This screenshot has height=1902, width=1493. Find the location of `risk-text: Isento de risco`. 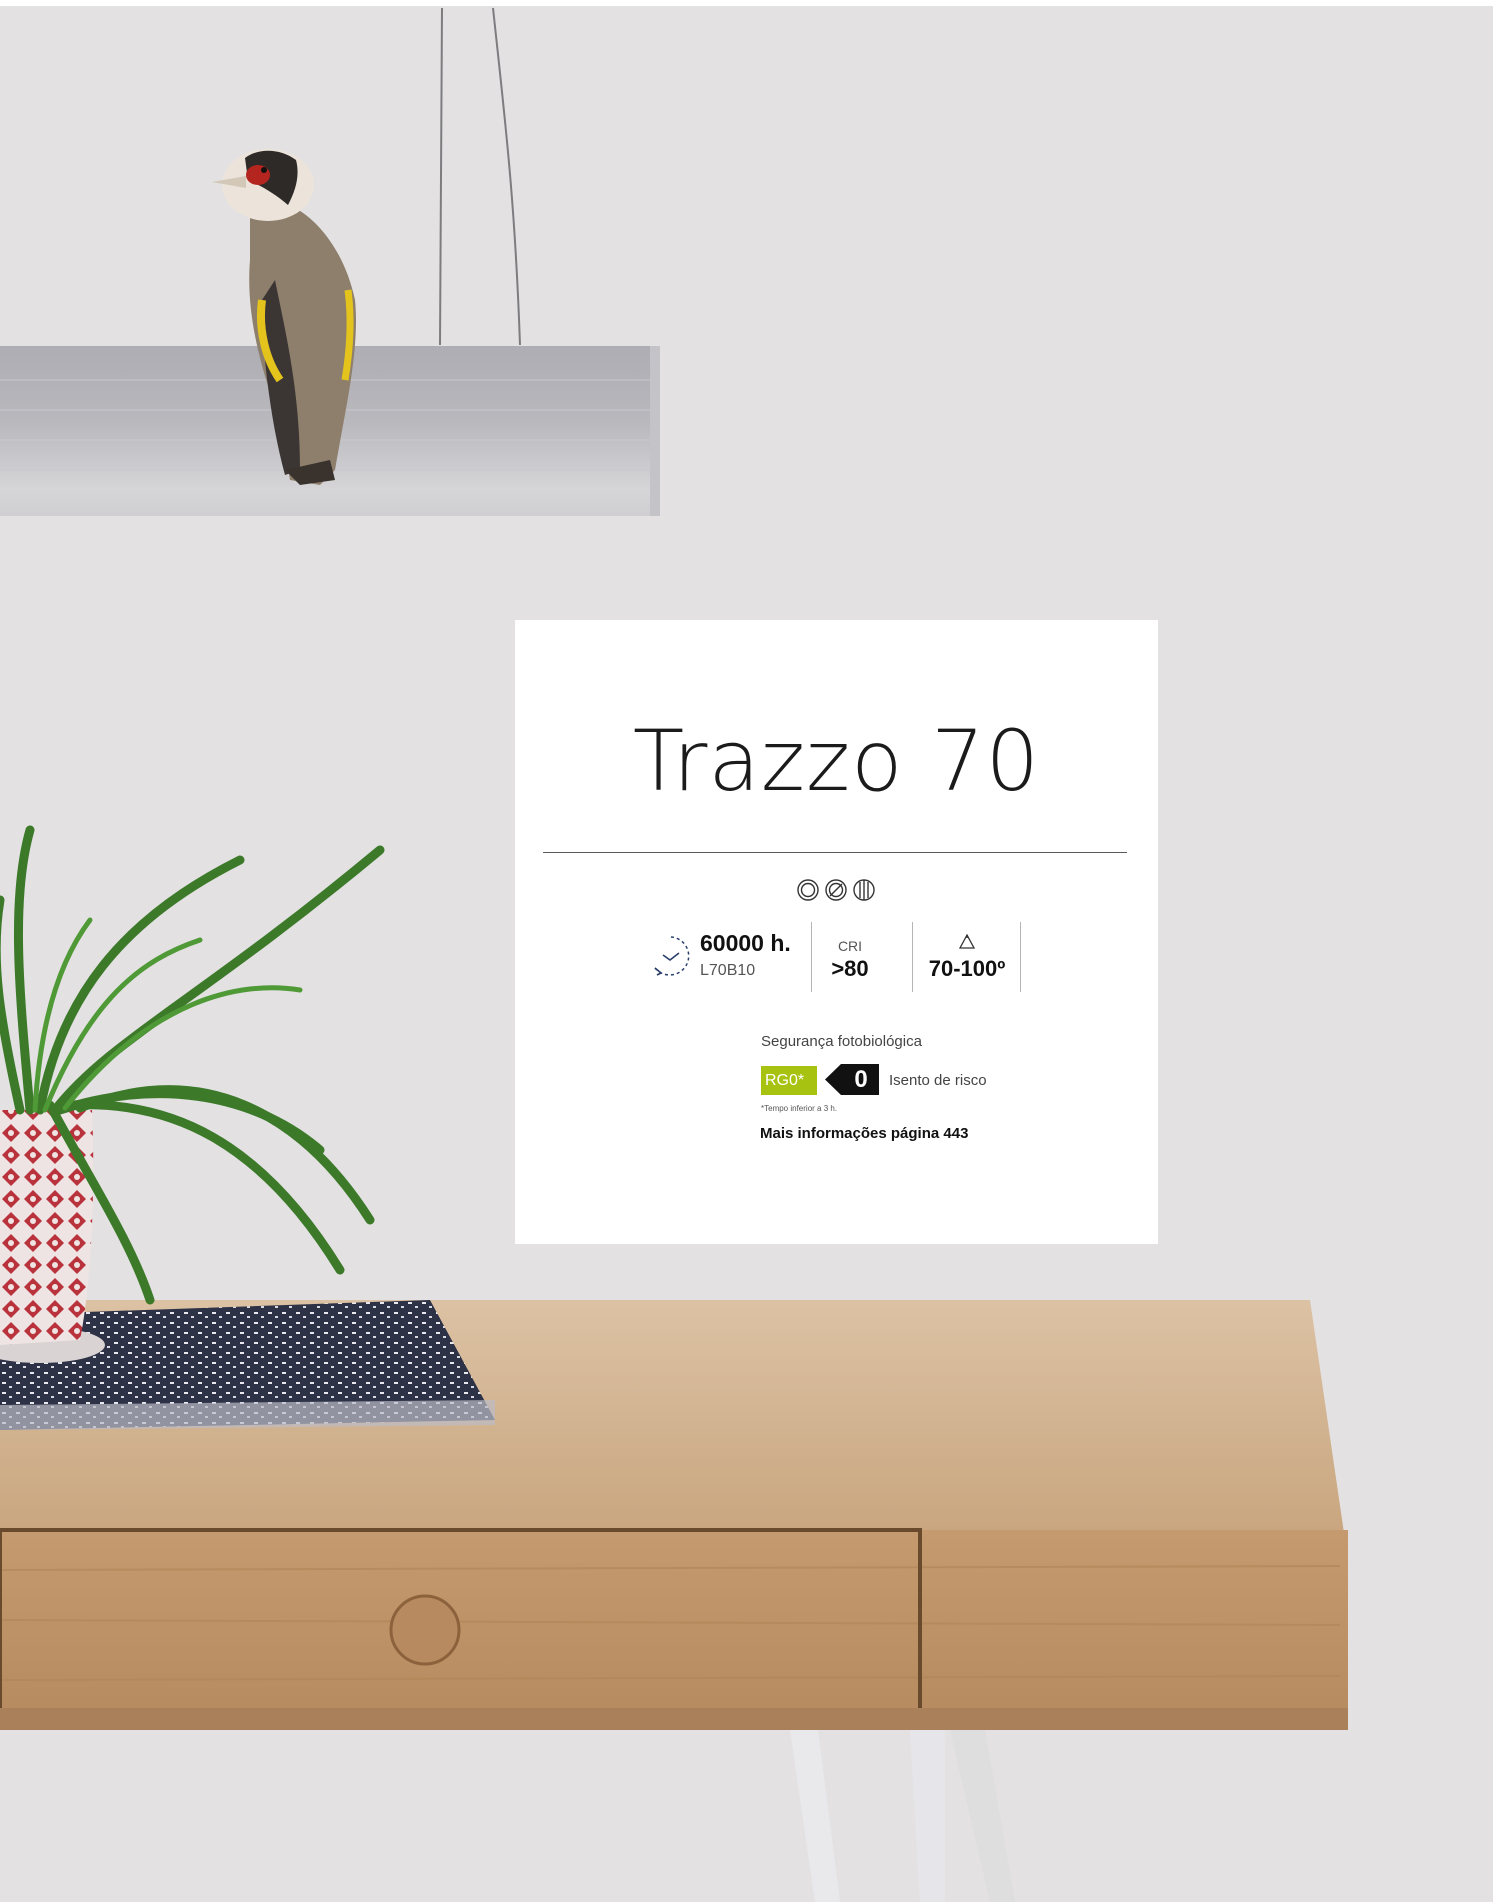

risk-text: Isento de risco is located at coordinates (938, 1080).